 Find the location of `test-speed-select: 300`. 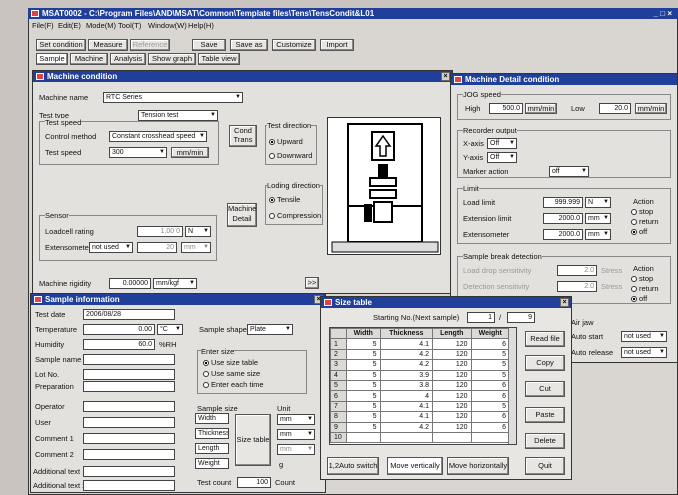

test-speed-select: 300 is located at coordinates (138, 152).